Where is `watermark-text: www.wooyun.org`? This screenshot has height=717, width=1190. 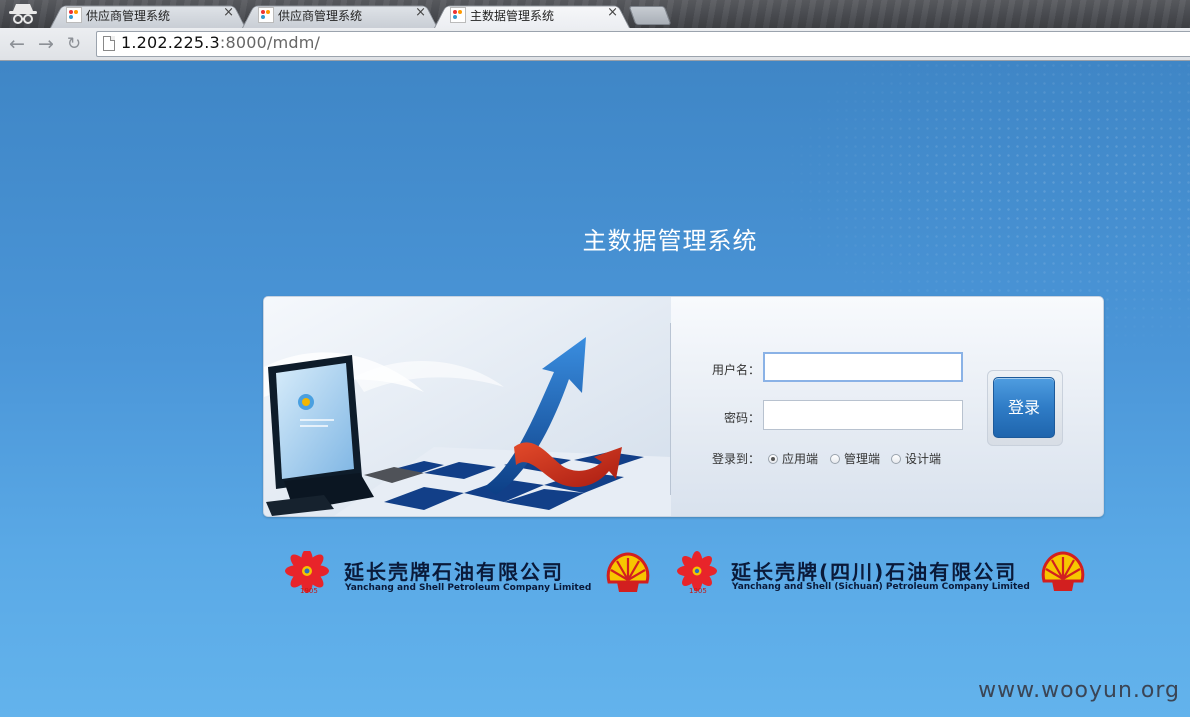 watermark-text: www.wooyun.org is located at coordinates (1079, 690).